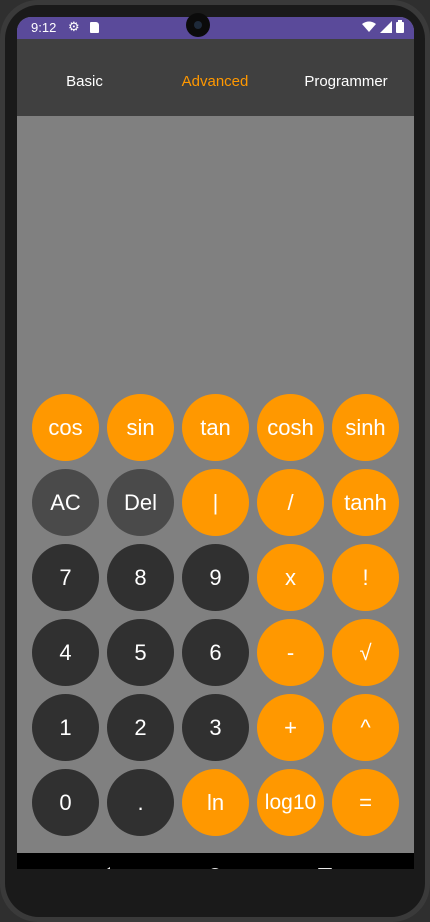  Describe the element at coordinates (346, 77) in the screenshot. I see `tab-programmer: Programmer` at that location.